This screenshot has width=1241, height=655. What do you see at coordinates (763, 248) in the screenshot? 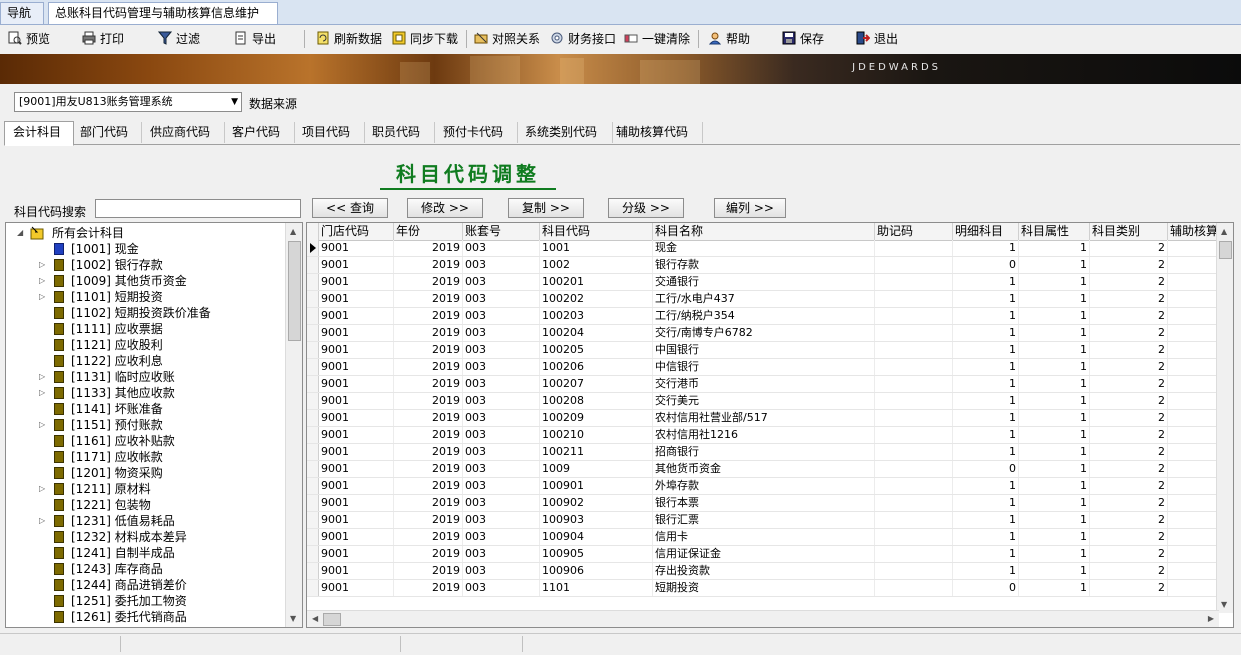
I see `table-row: 9001 2019 003 1001 现金 1 1 2` at bounding box center [763, 248].